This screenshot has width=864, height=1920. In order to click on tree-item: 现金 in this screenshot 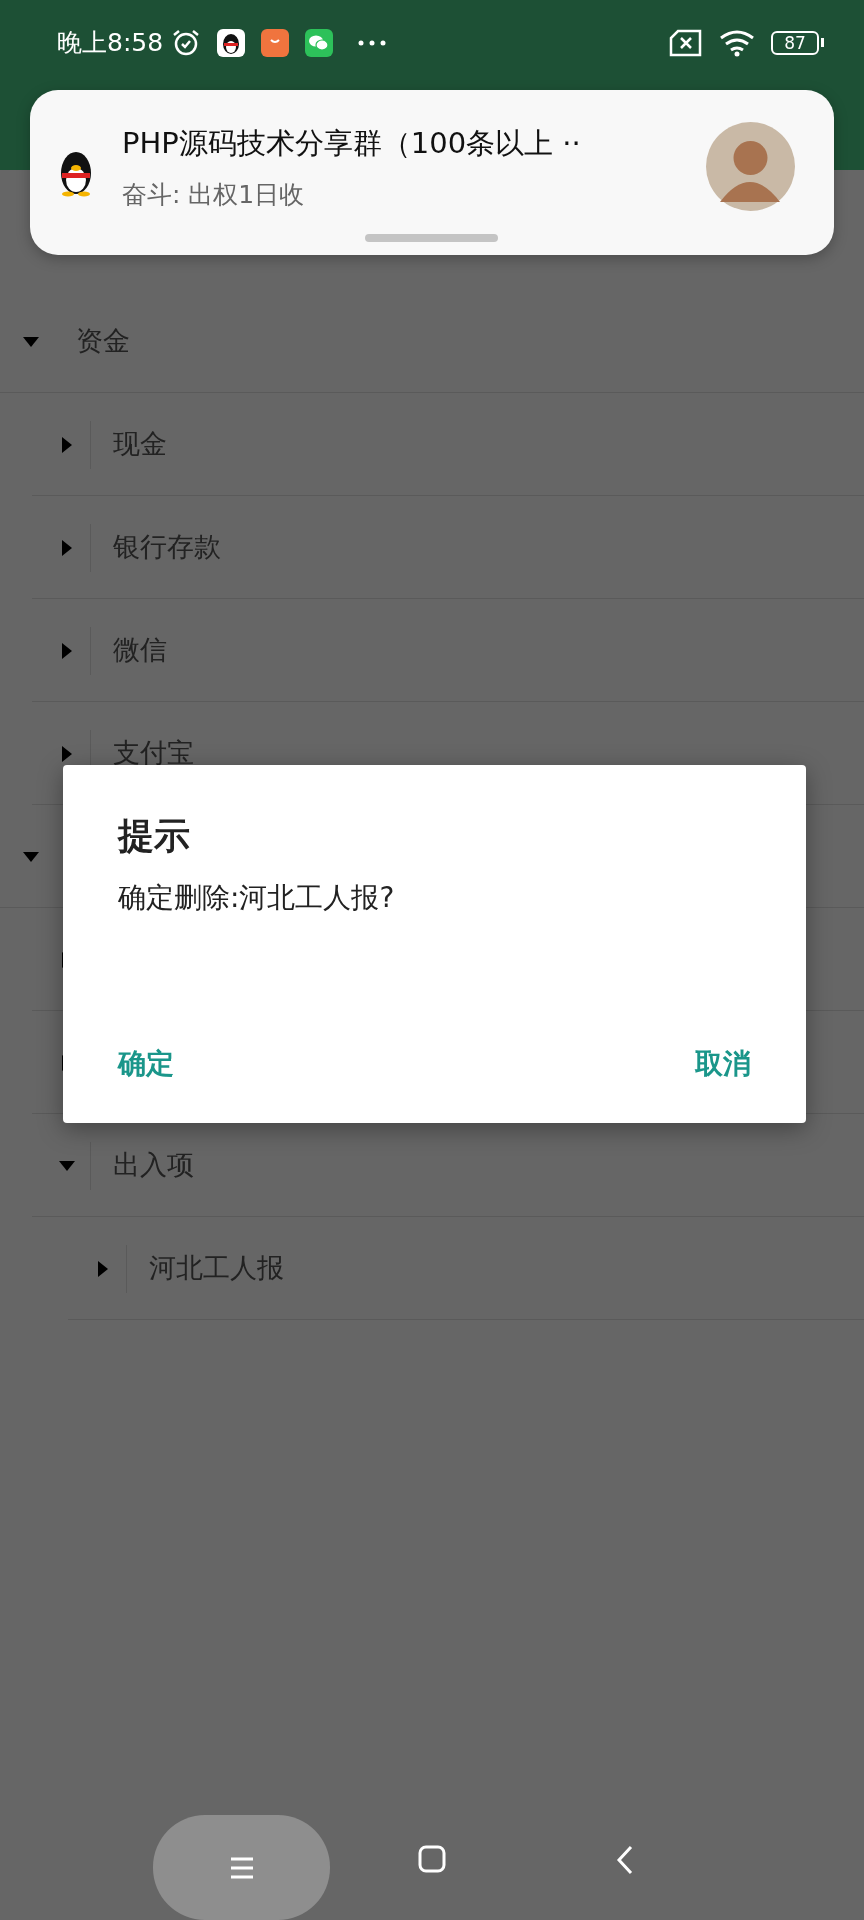, I will do `click(140, 444)`.